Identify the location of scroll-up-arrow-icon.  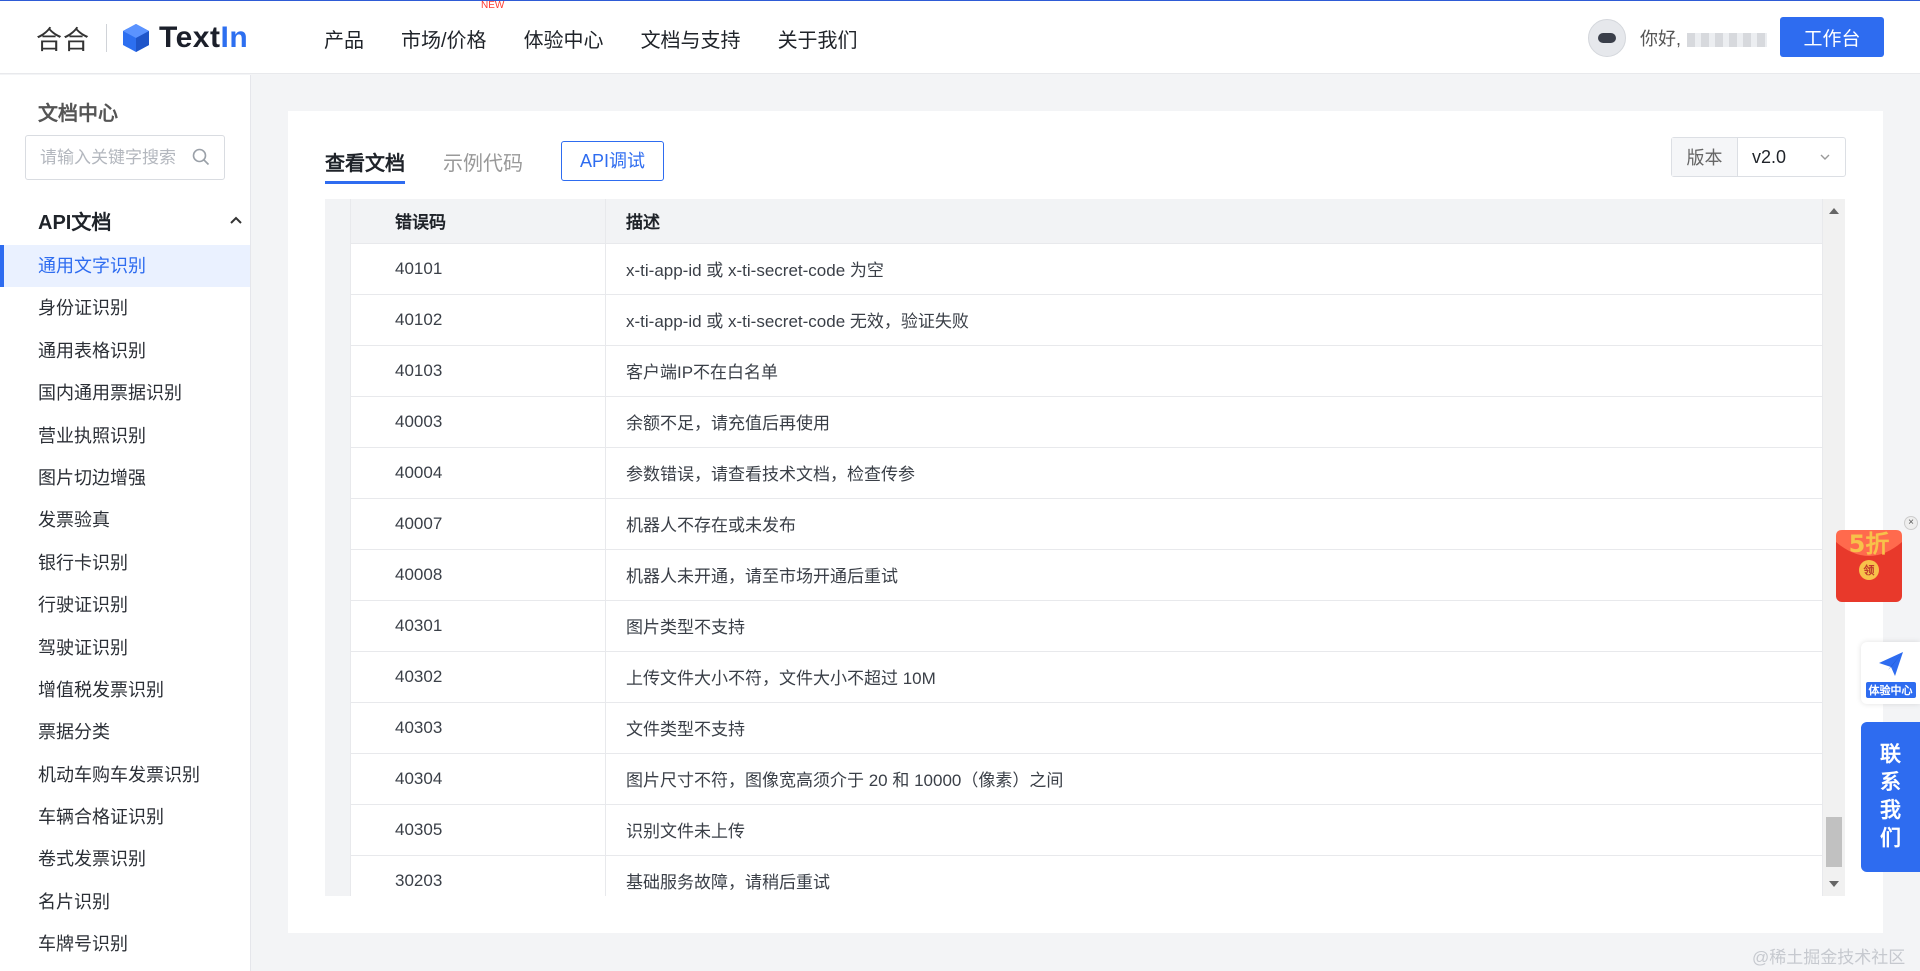
(1834, 211).